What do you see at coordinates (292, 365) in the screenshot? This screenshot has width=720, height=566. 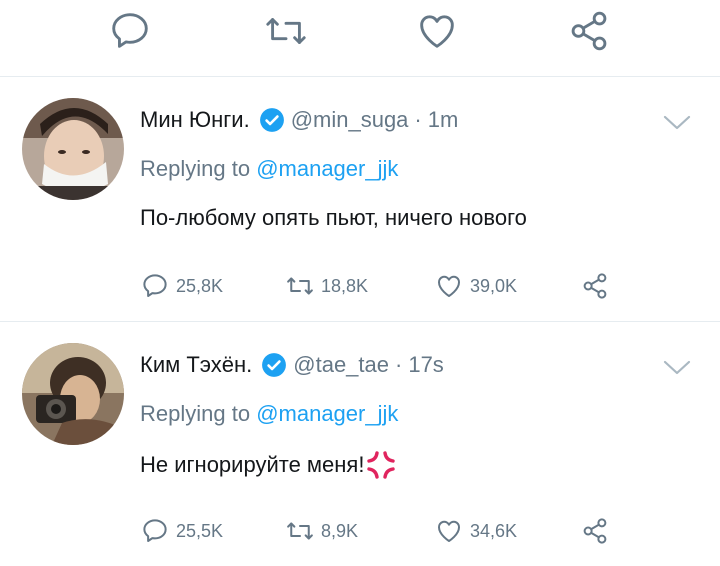 I see `tweet-header: Ким Тэхён. @tae_tae · 17s` at bounding box center [292, 365].